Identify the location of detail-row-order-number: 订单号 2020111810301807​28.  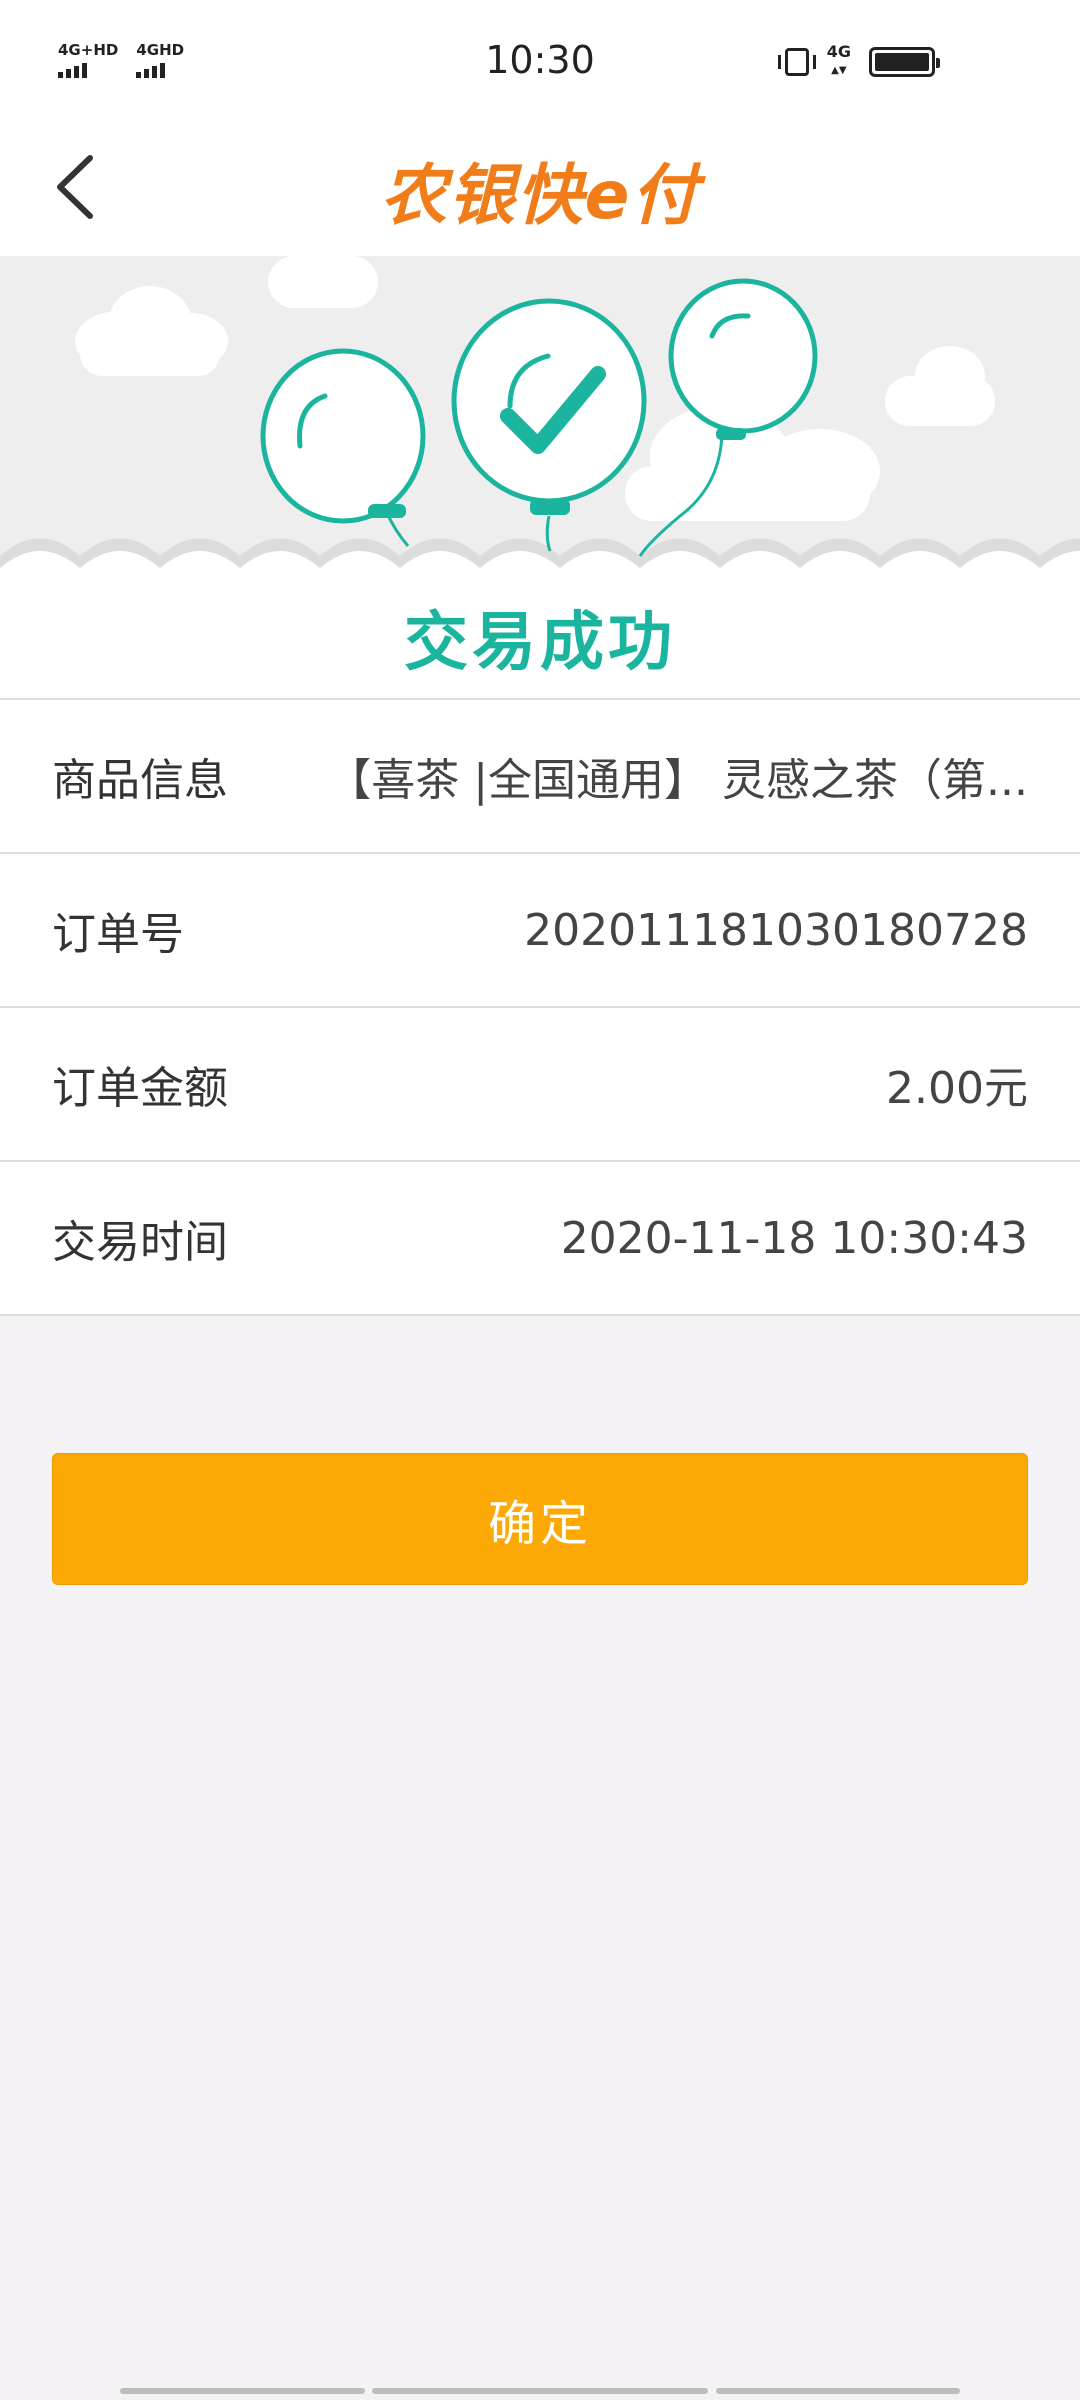
(540, 931).